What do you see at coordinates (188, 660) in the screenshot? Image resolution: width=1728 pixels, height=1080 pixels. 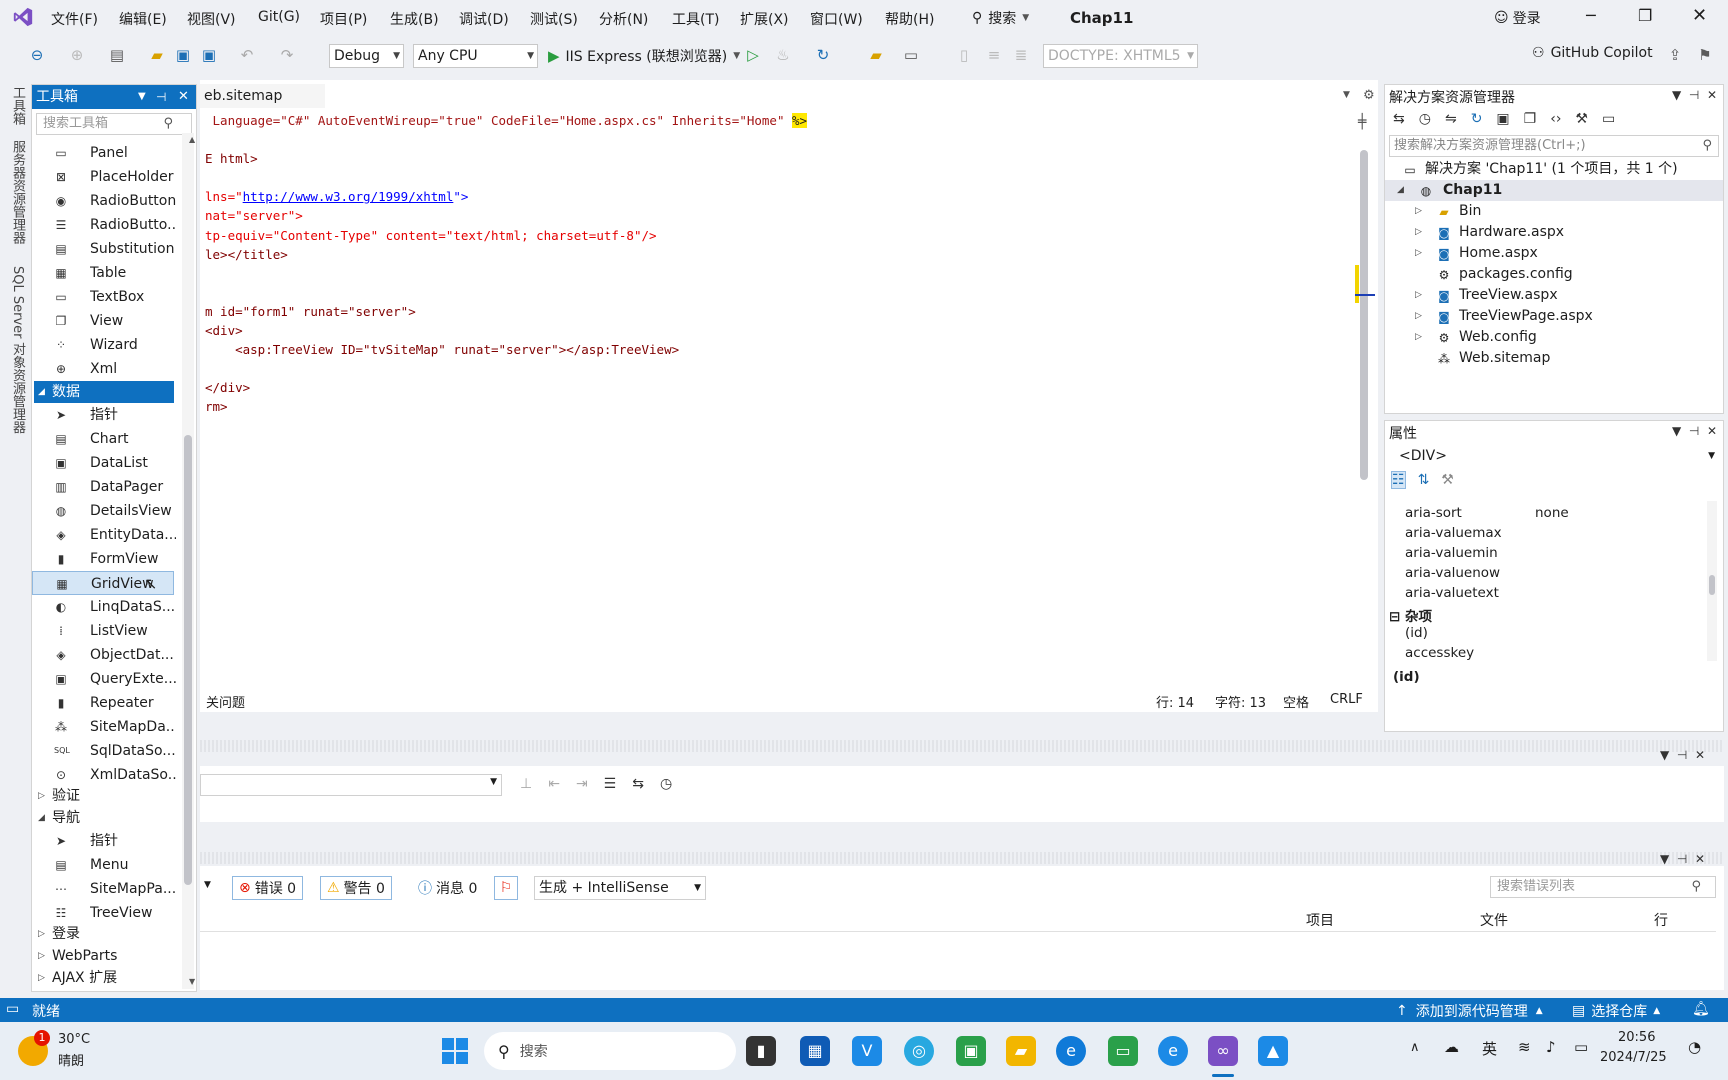 I see `toolbox-scrollbar-thumb` at bounding box center [188, 660].